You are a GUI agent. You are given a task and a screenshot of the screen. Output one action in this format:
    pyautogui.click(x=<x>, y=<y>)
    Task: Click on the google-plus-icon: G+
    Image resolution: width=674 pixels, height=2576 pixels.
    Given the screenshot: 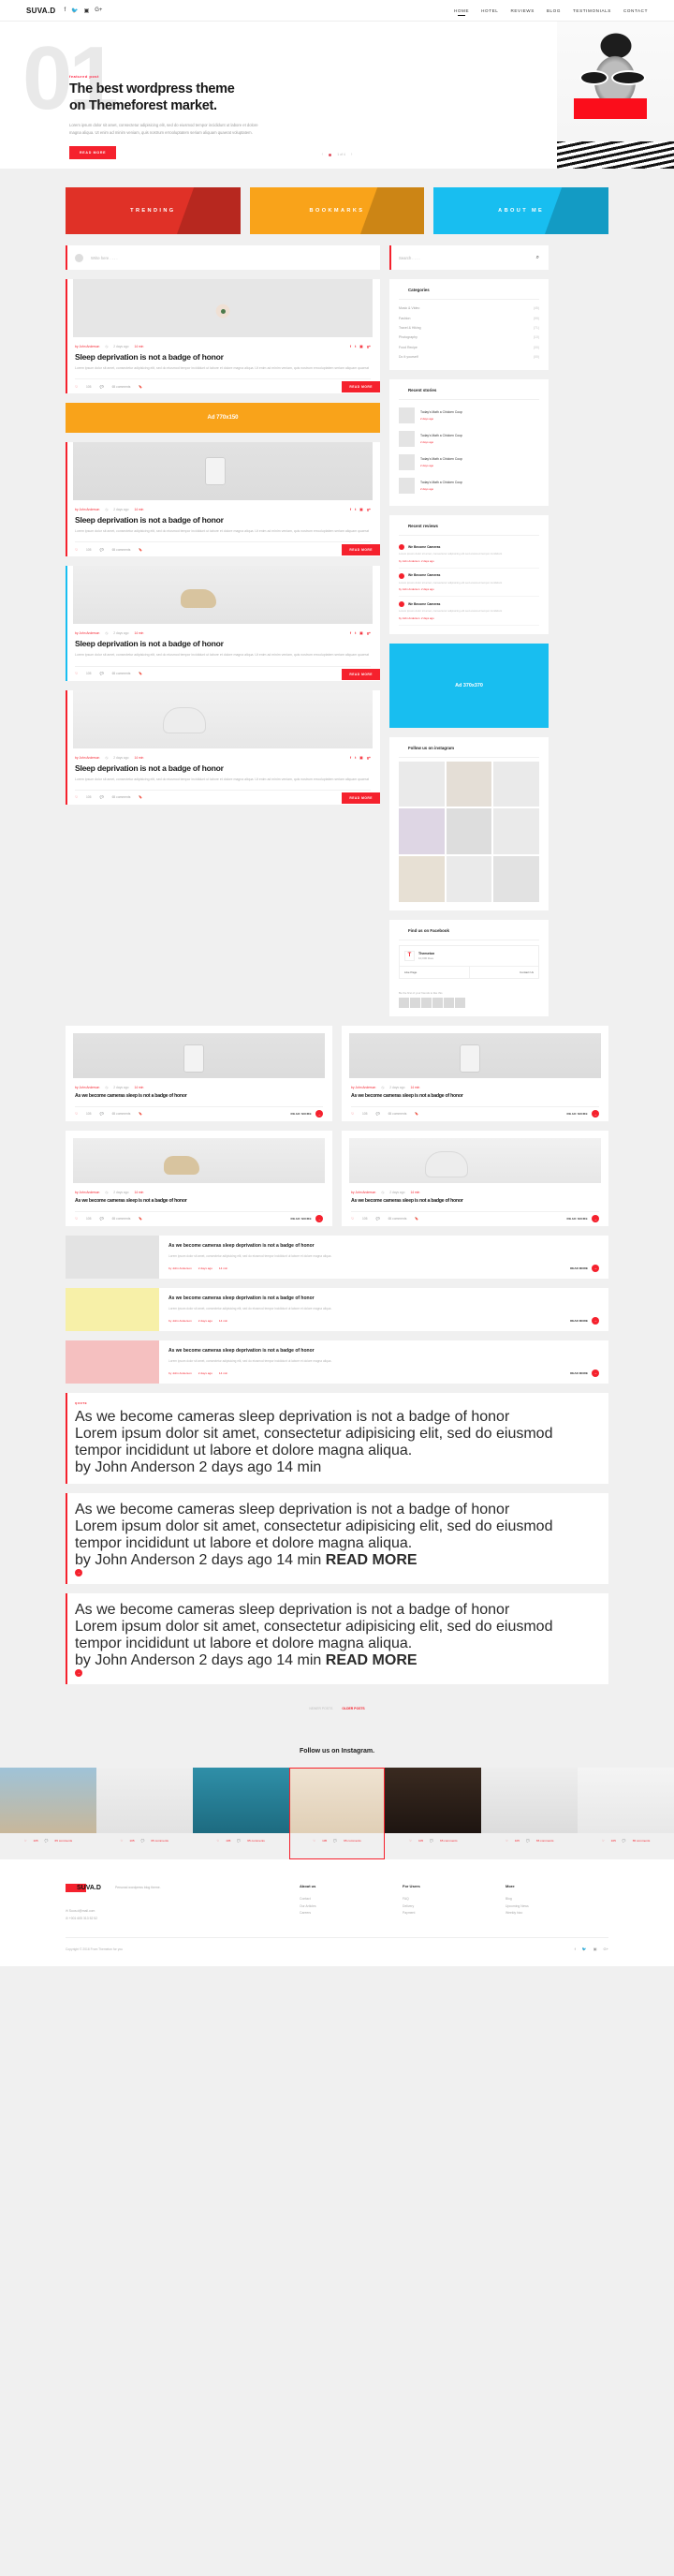 What is the action you would take?
    pyautogui.click(x=98, y=10)
    